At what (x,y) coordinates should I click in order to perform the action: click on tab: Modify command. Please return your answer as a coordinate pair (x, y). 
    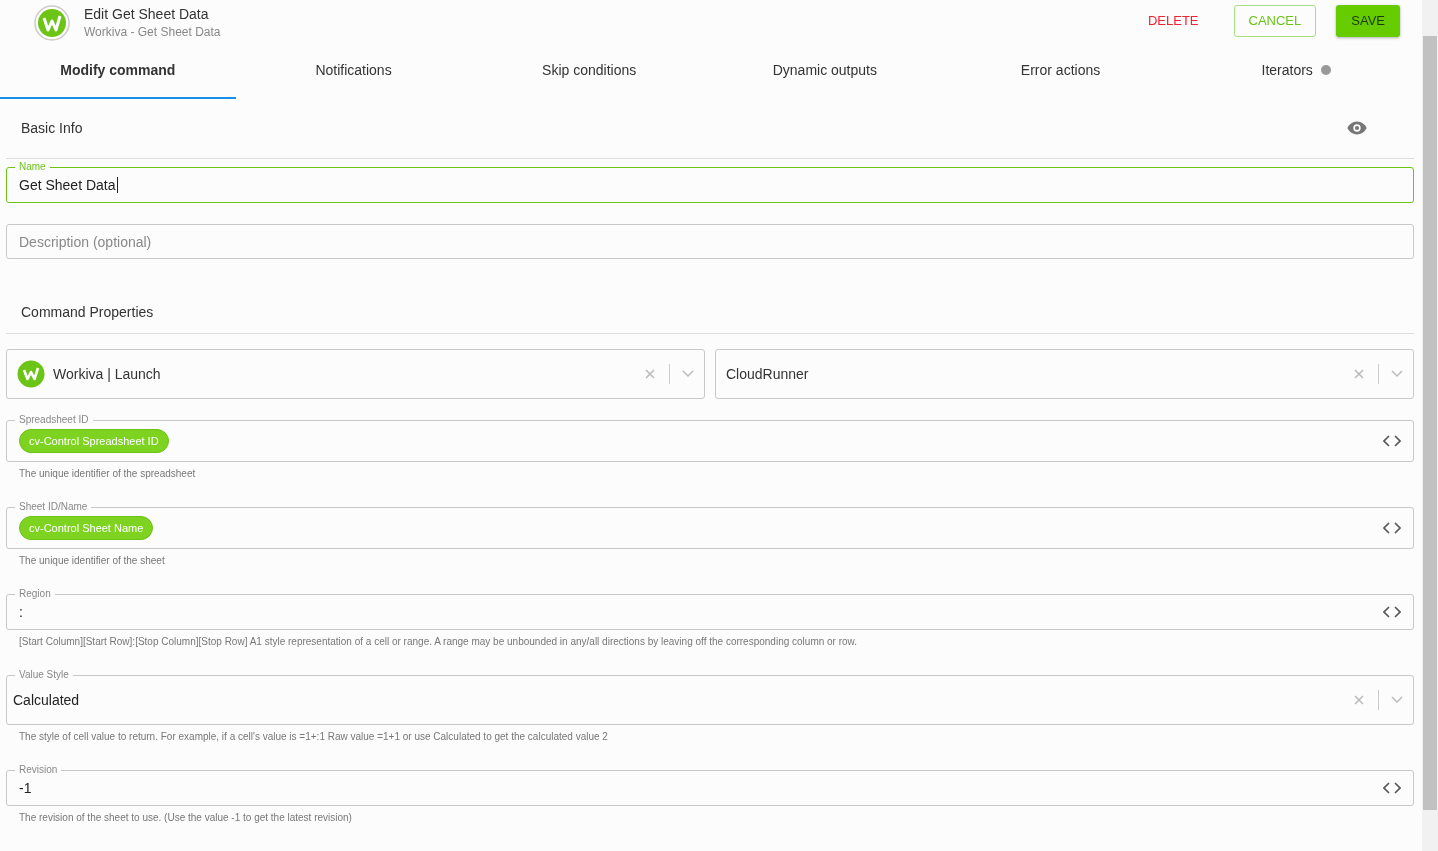
    Looking at the image, I should click on (118, 76).